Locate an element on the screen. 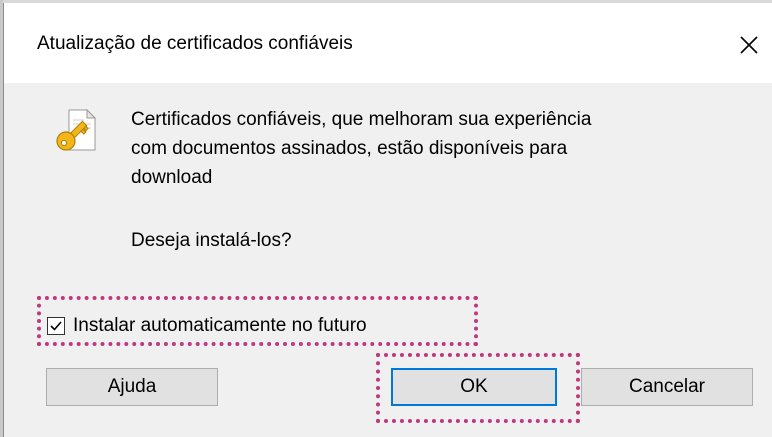 Image resolution: width=772 pixels, height=437 pixels. close-icon is located at coordinates (749, 45).